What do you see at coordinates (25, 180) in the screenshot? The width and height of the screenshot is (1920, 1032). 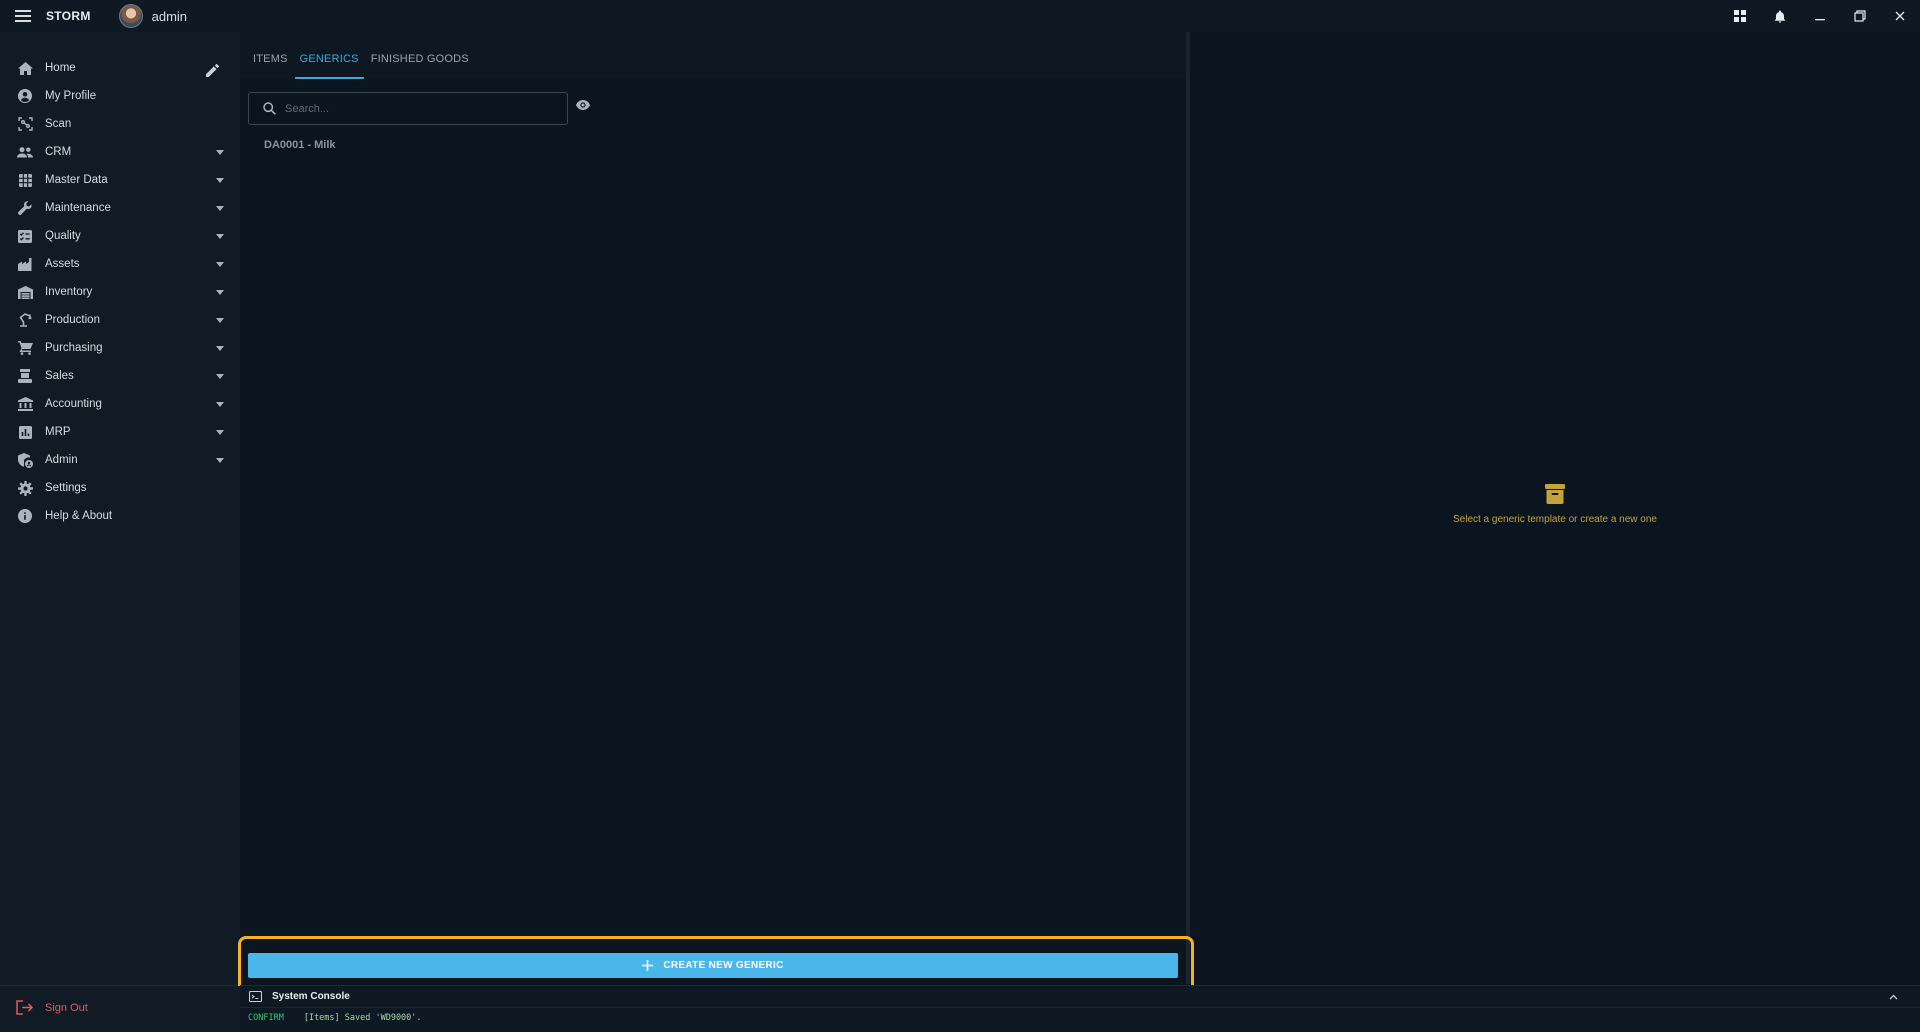 I see `grid-icon` at bounding box center [25, 180].